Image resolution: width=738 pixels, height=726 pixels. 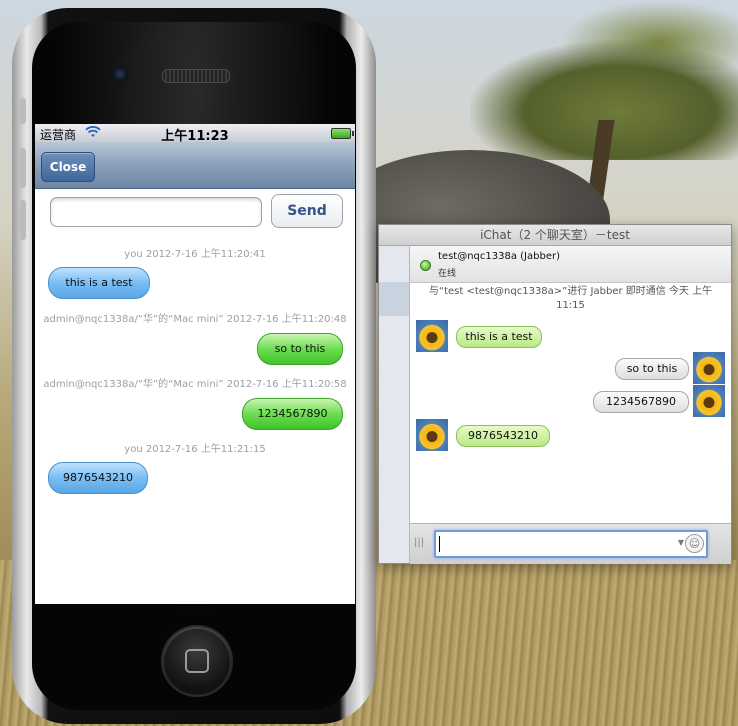 What do you see at coordinates (394, 299) in the screenshot?
I see `chat-list-item-selected` at bounding box center [394, 299].